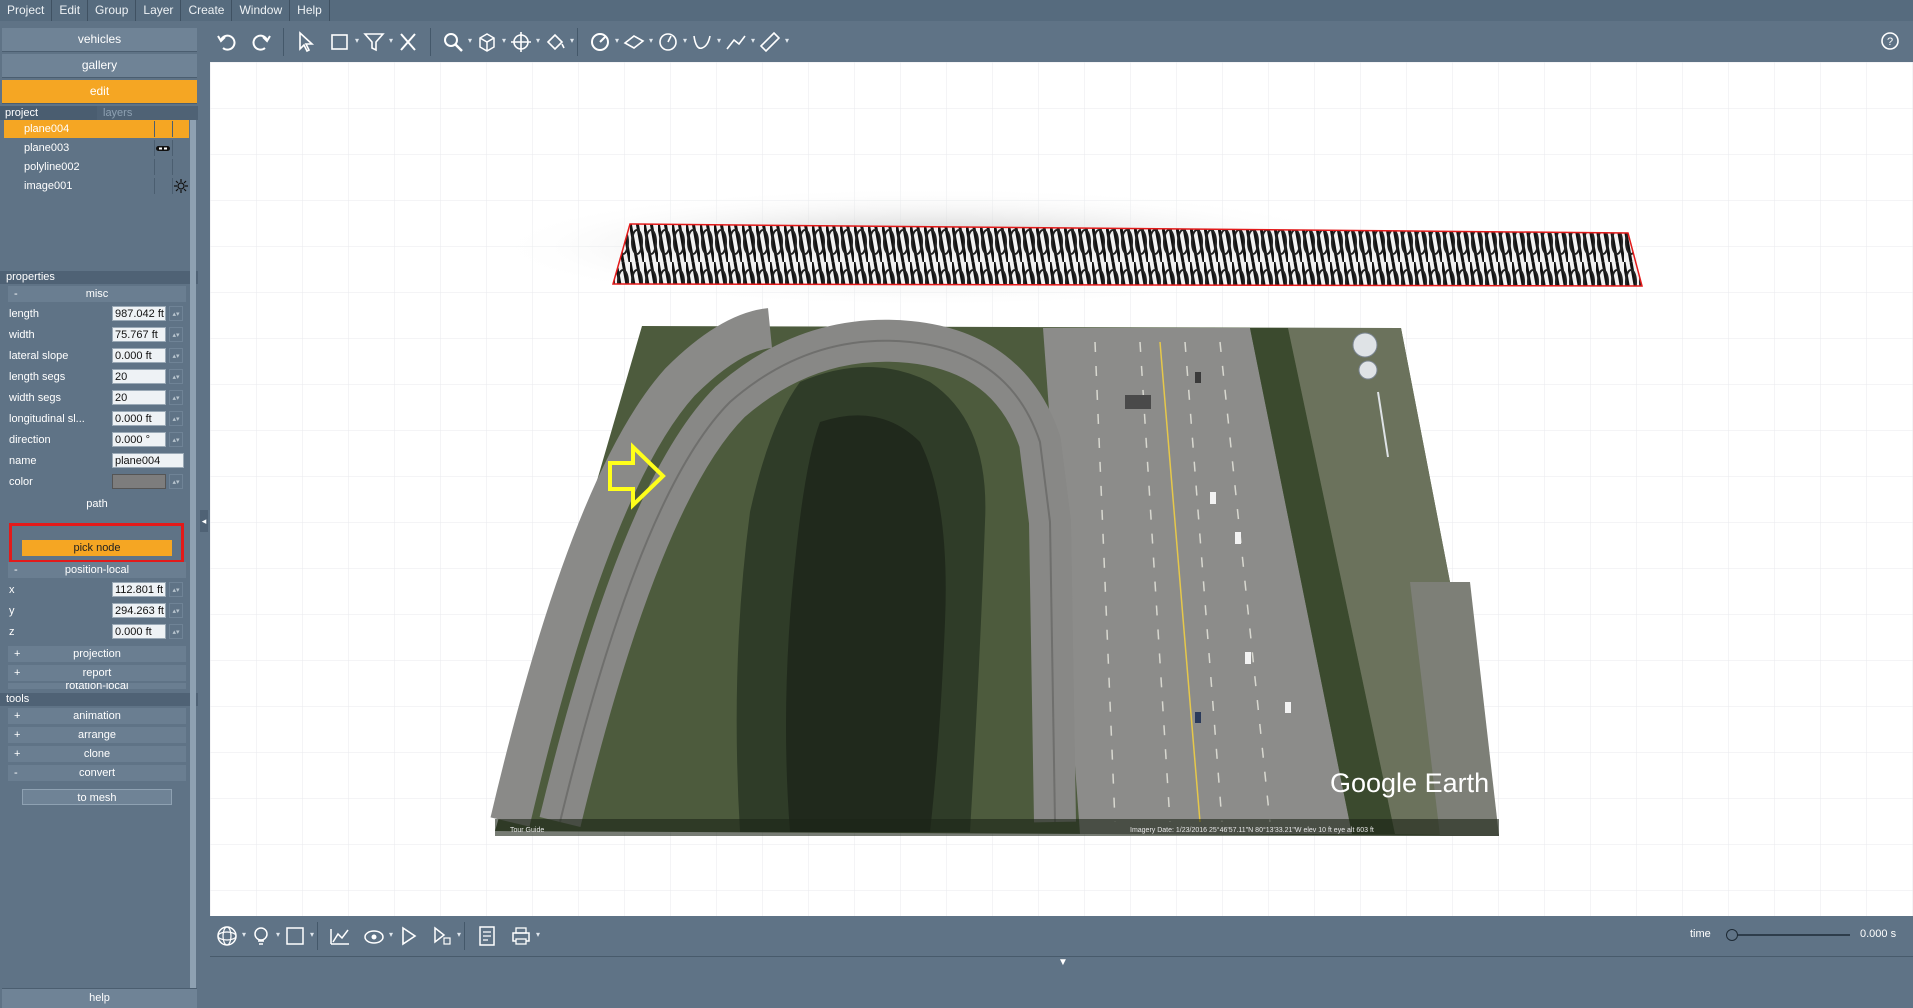 The width and height of the screenshot is (1913, 1008). Describe the element at coordinates (408, 936) in the screenshot. I see `play-button` at that location.